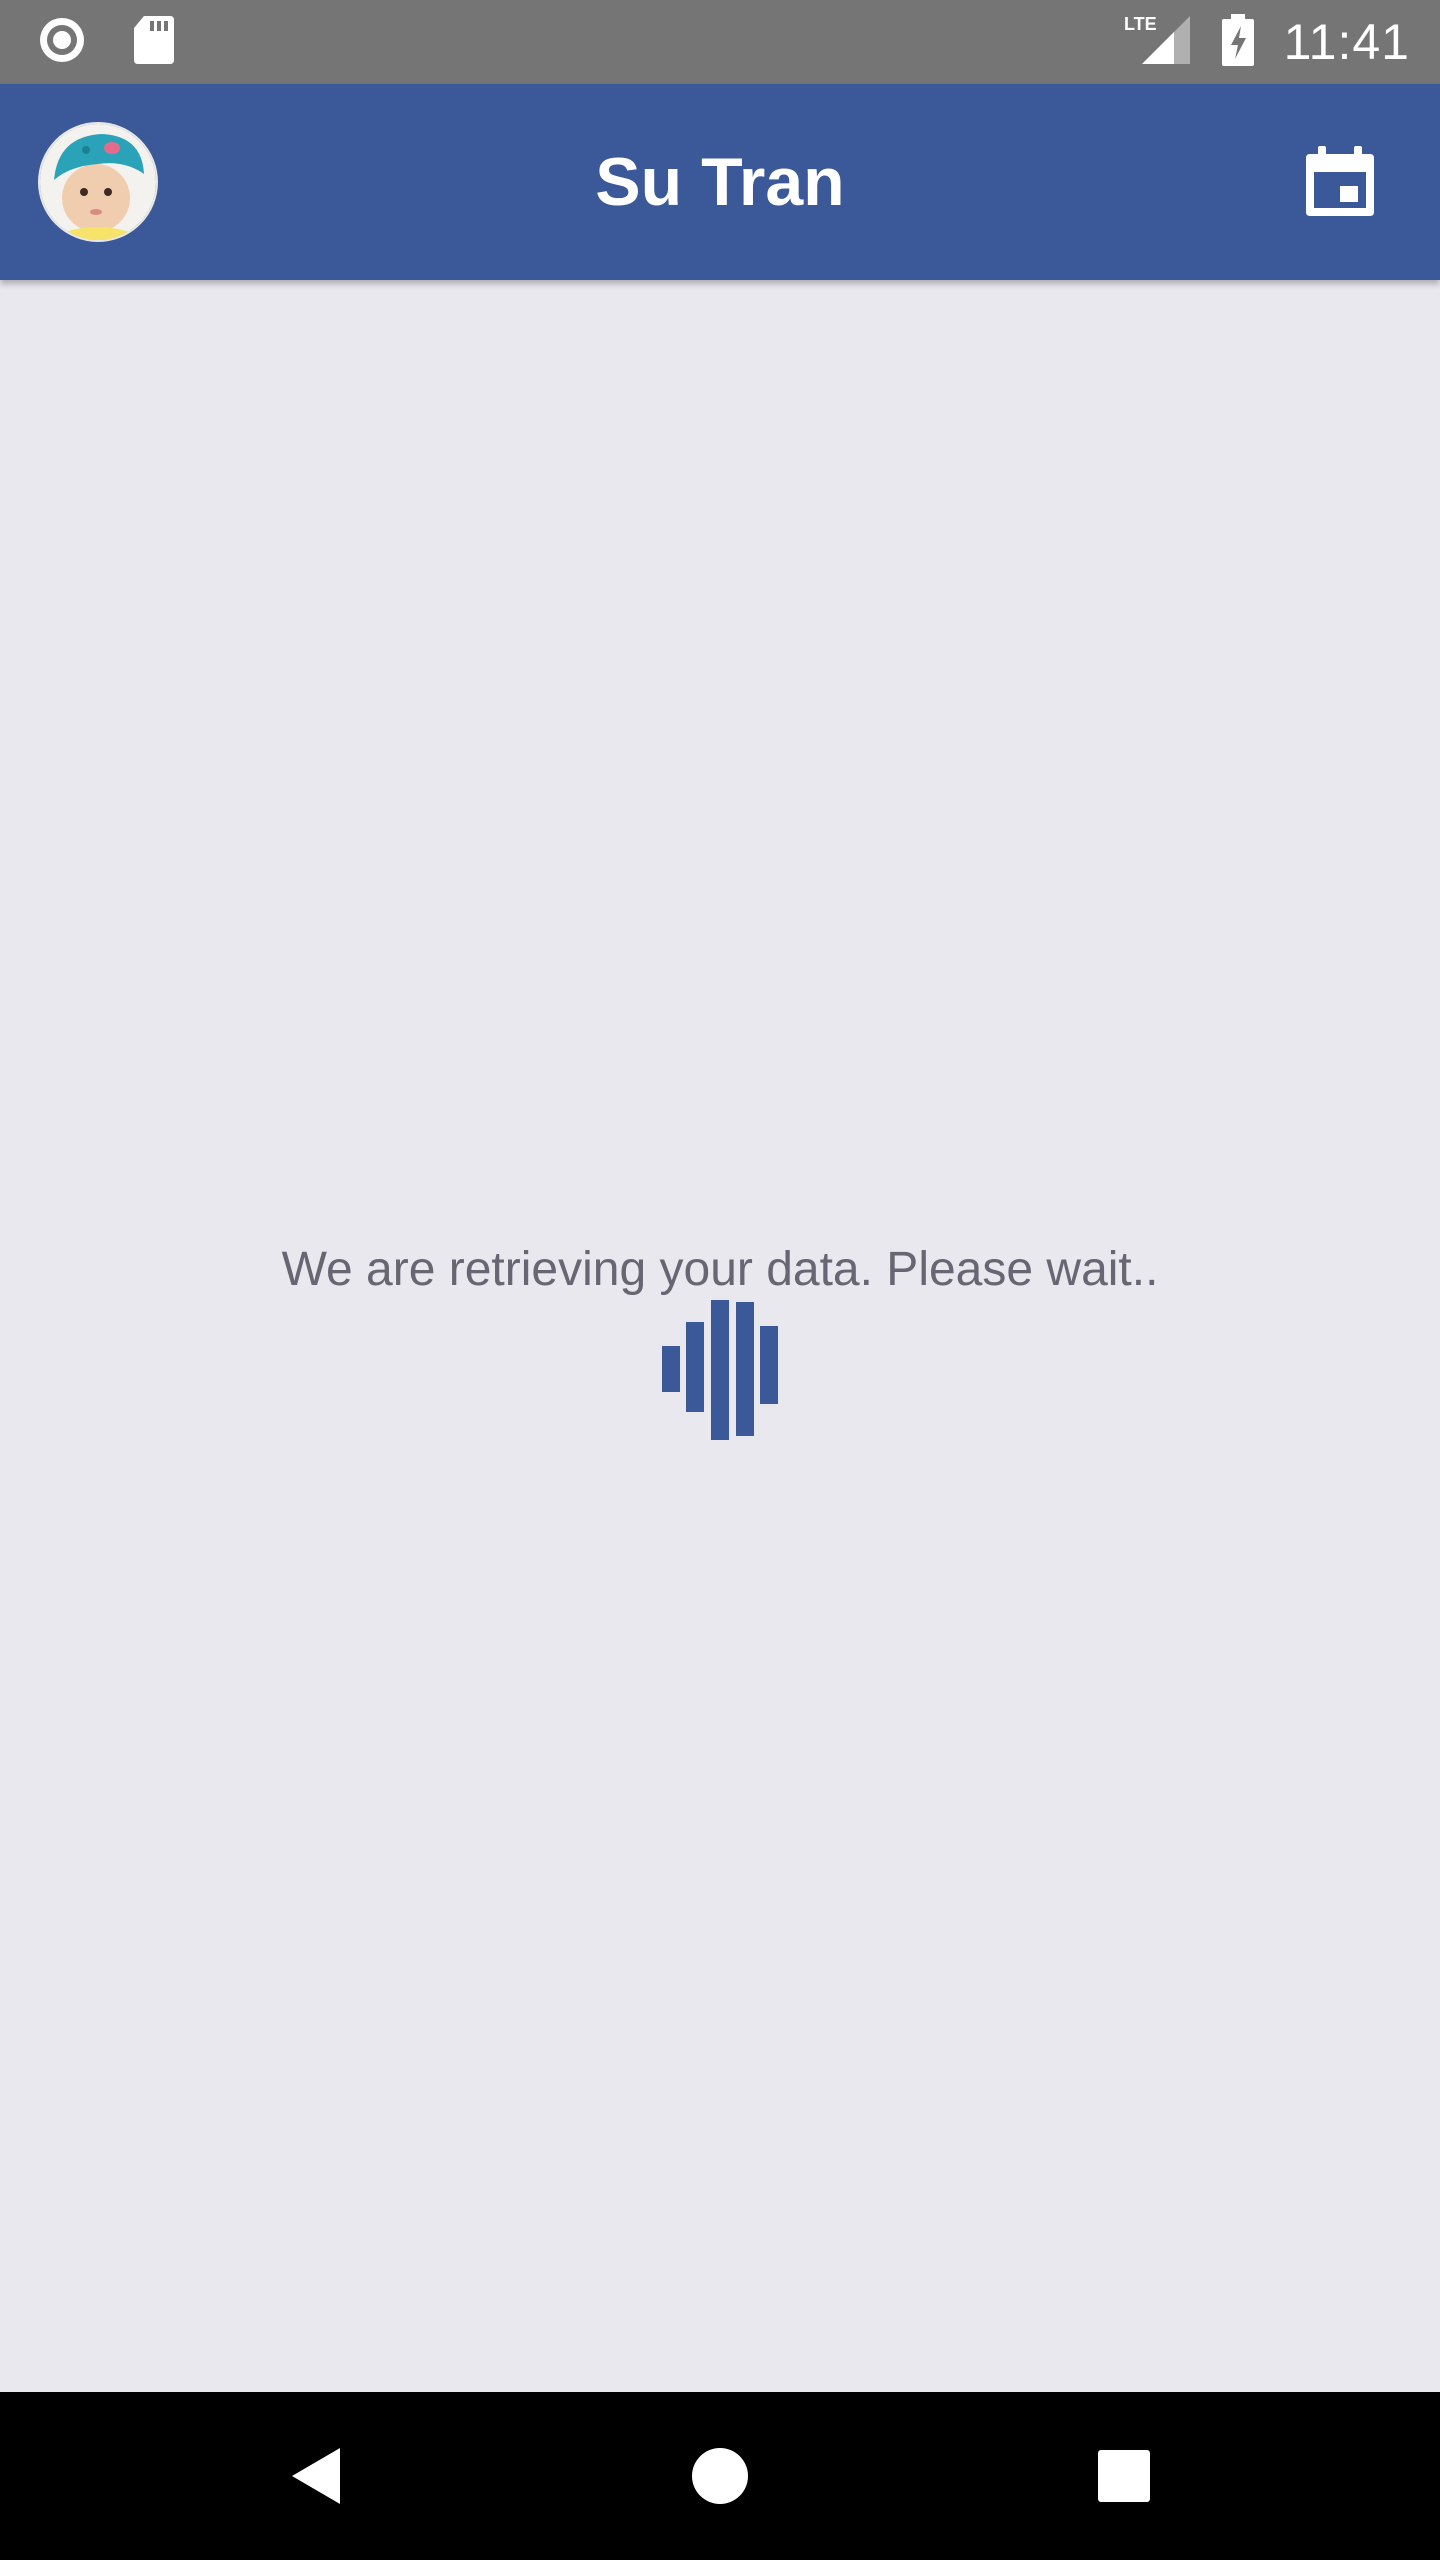 The width and height of the screenshot is (1440, 2560). I want to click on wave-bars-loader-icon, so click(720, 1370).